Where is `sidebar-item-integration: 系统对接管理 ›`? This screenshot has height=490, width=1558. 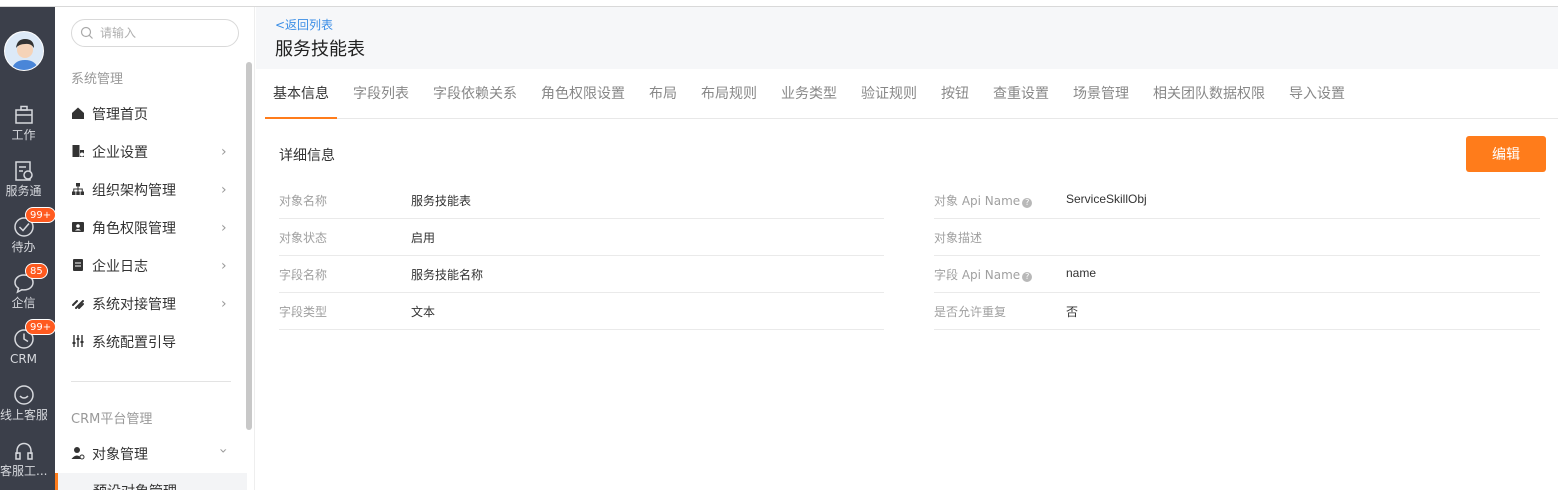
sidebar-item-integration: 系统对接管理 › is located at coordinates (156, 304).